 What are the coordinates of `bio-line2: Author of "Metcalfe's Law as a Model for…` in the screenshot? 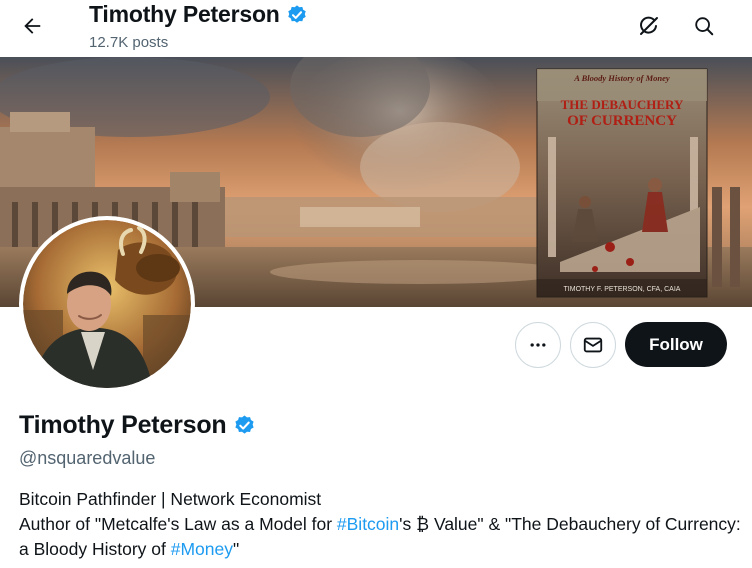 It's located at (381, 537).